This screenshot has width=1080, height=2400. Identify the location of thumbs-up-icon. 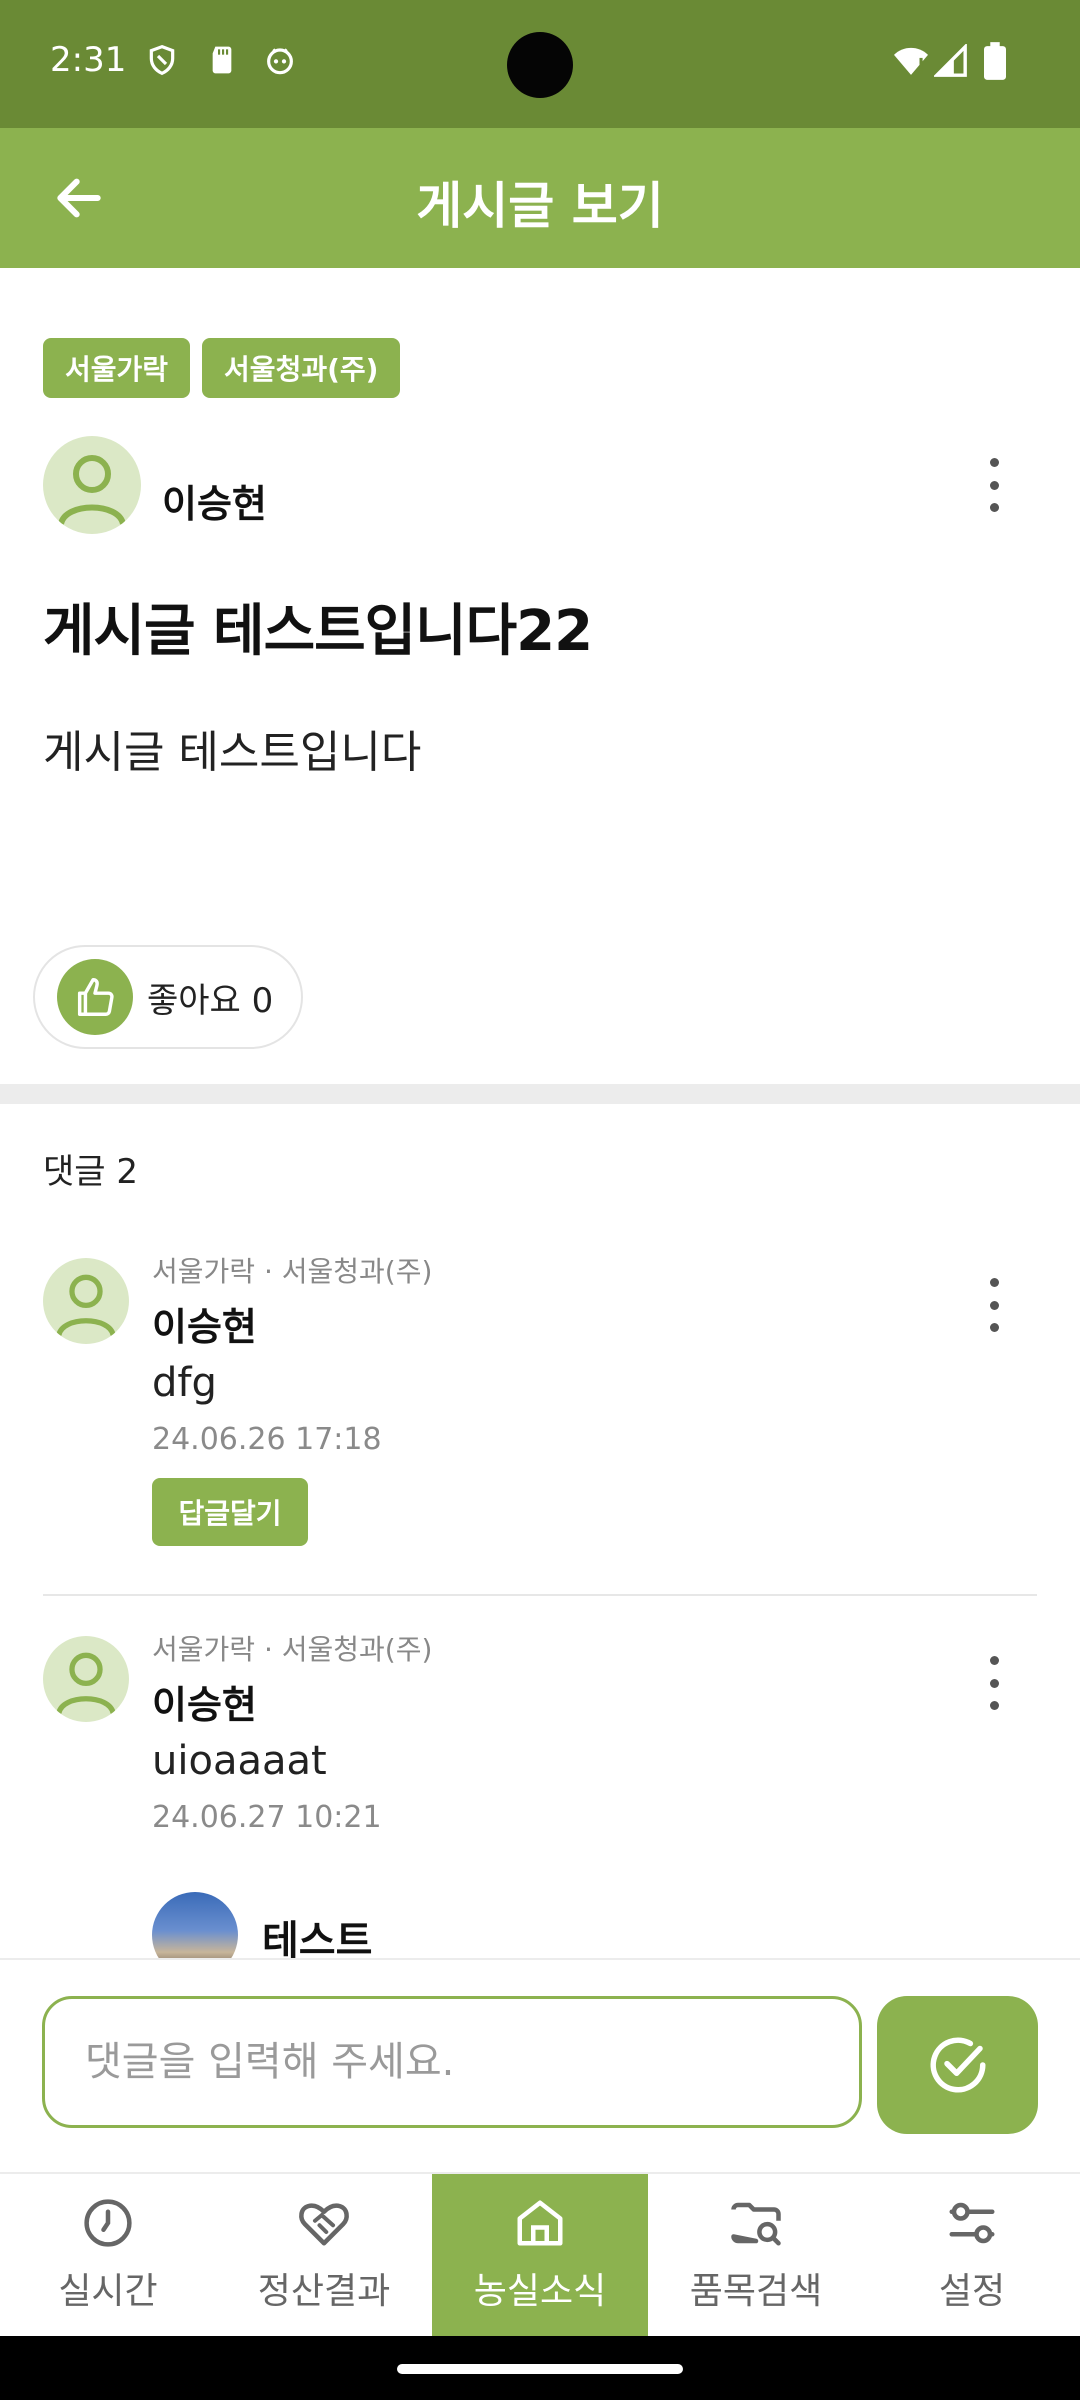
(95, 997).